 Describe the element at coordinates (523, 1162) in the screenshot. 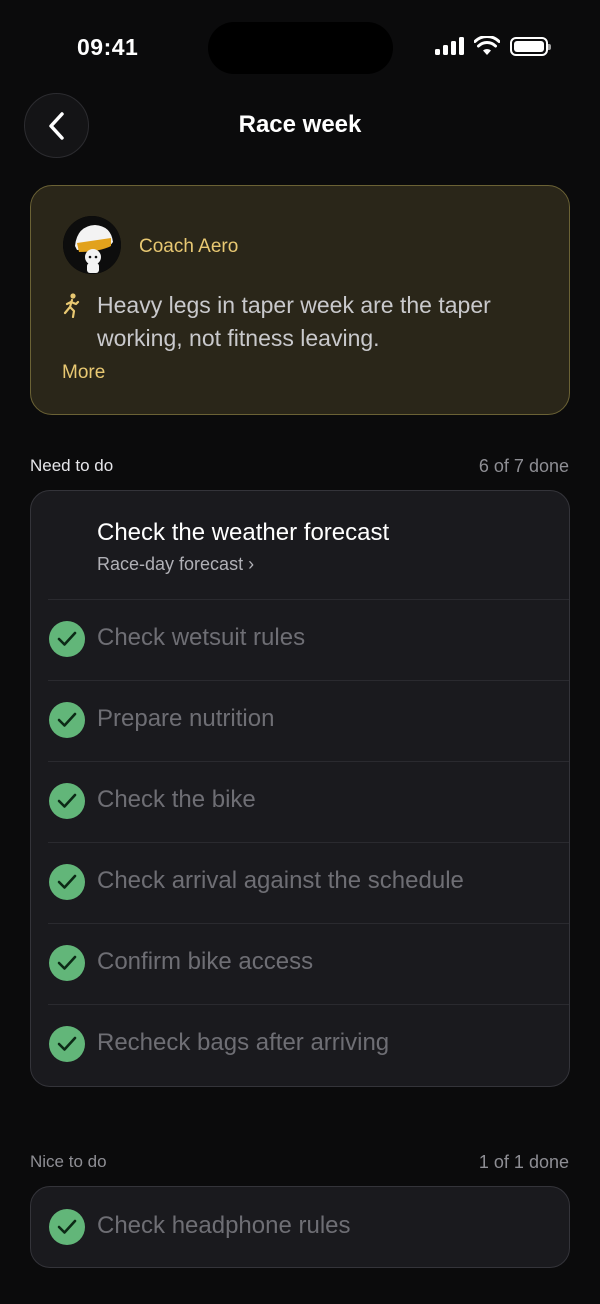

I see `nice-to-do-count: 1 of 1 done` at that location.